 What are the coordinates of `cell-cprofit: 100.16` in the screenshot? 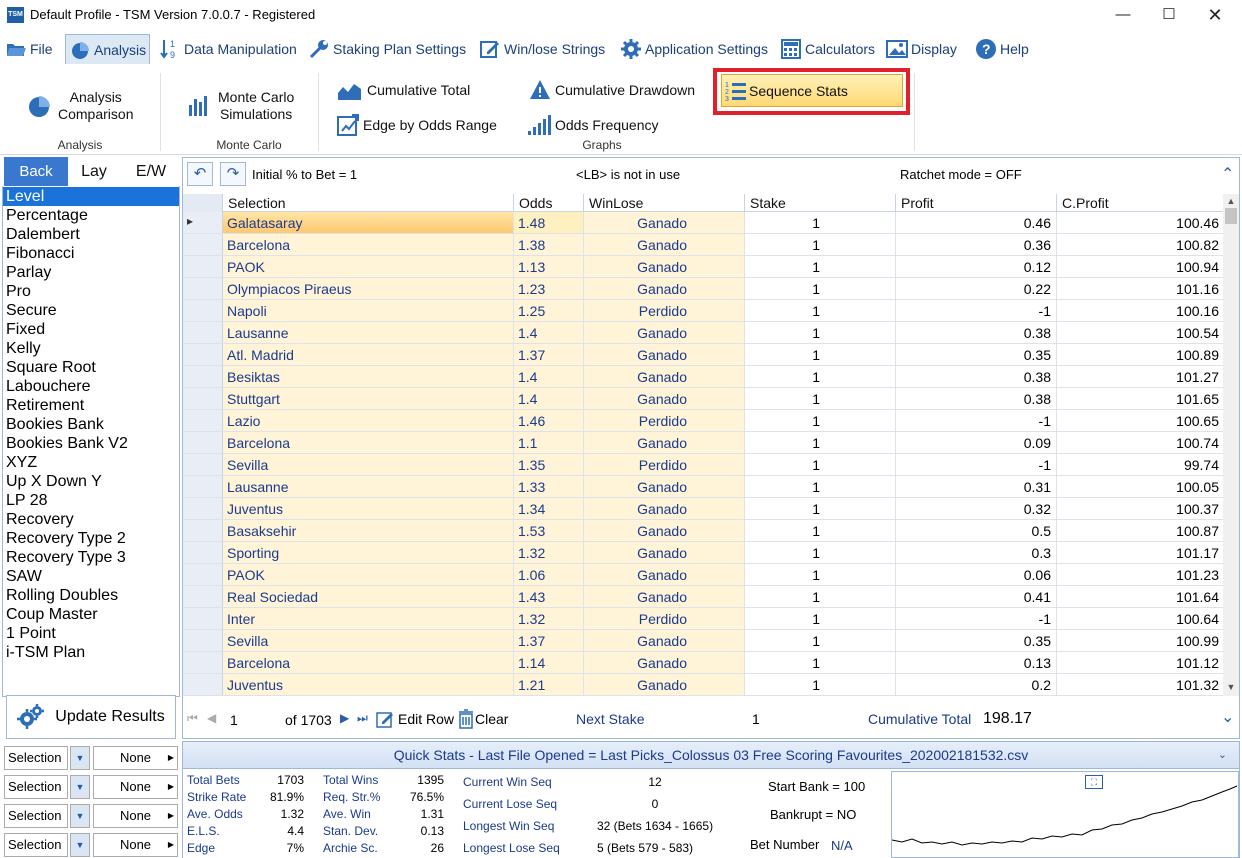 It's located at (1140, 310).